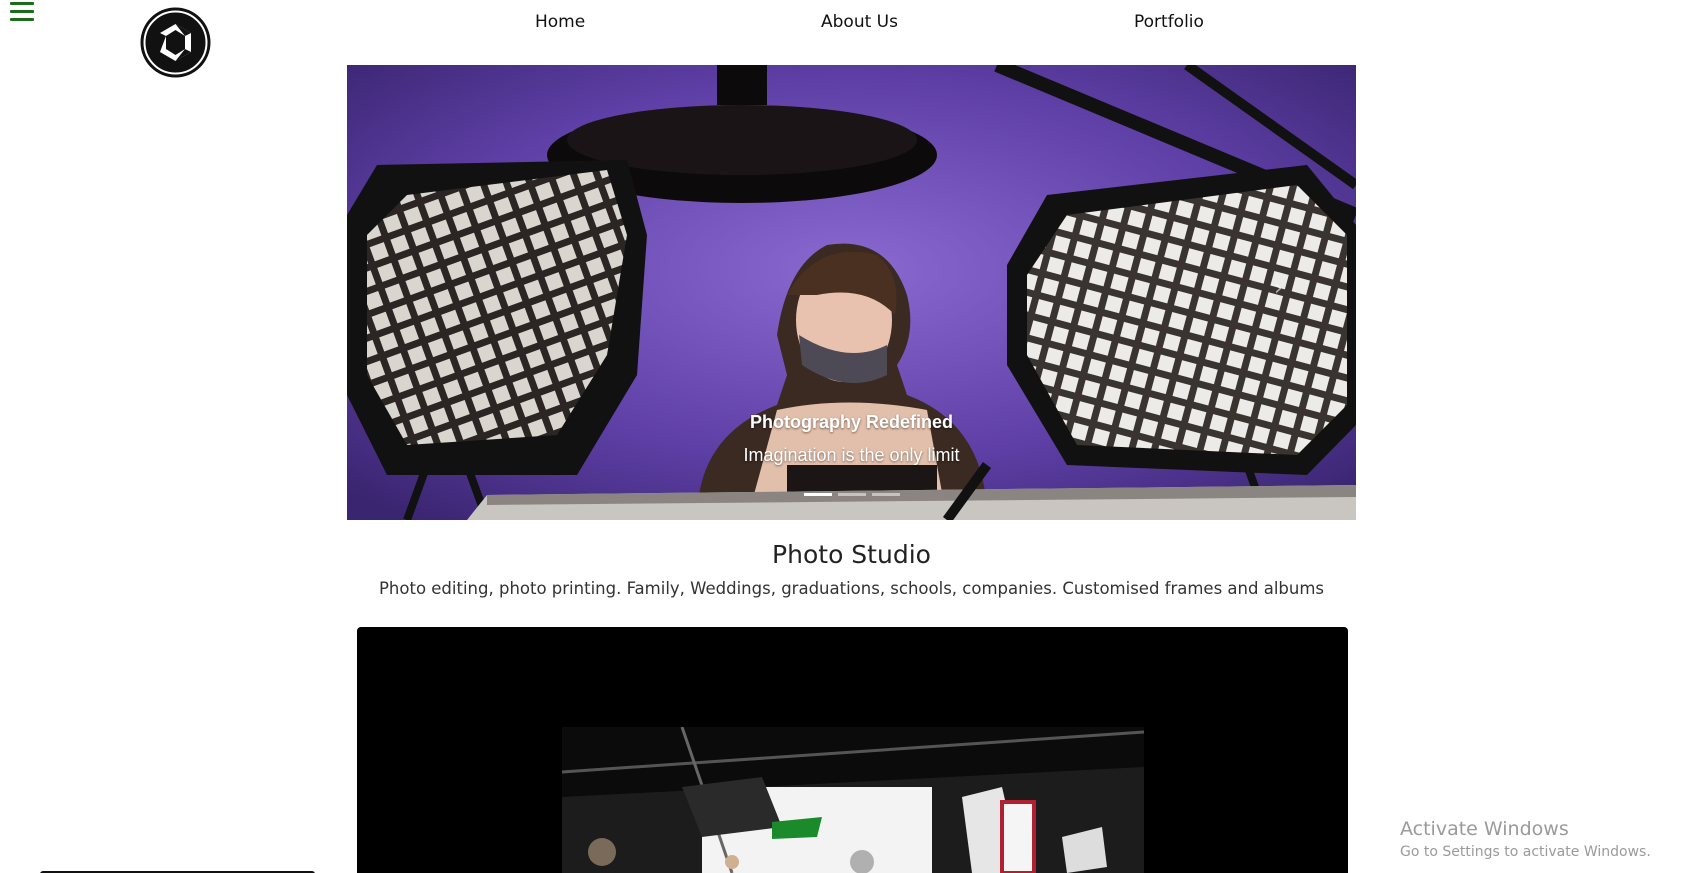 This screenshot has width=1683, height=873. I want to click on nav-portfolio: Portfolio, so click(1169, 22).